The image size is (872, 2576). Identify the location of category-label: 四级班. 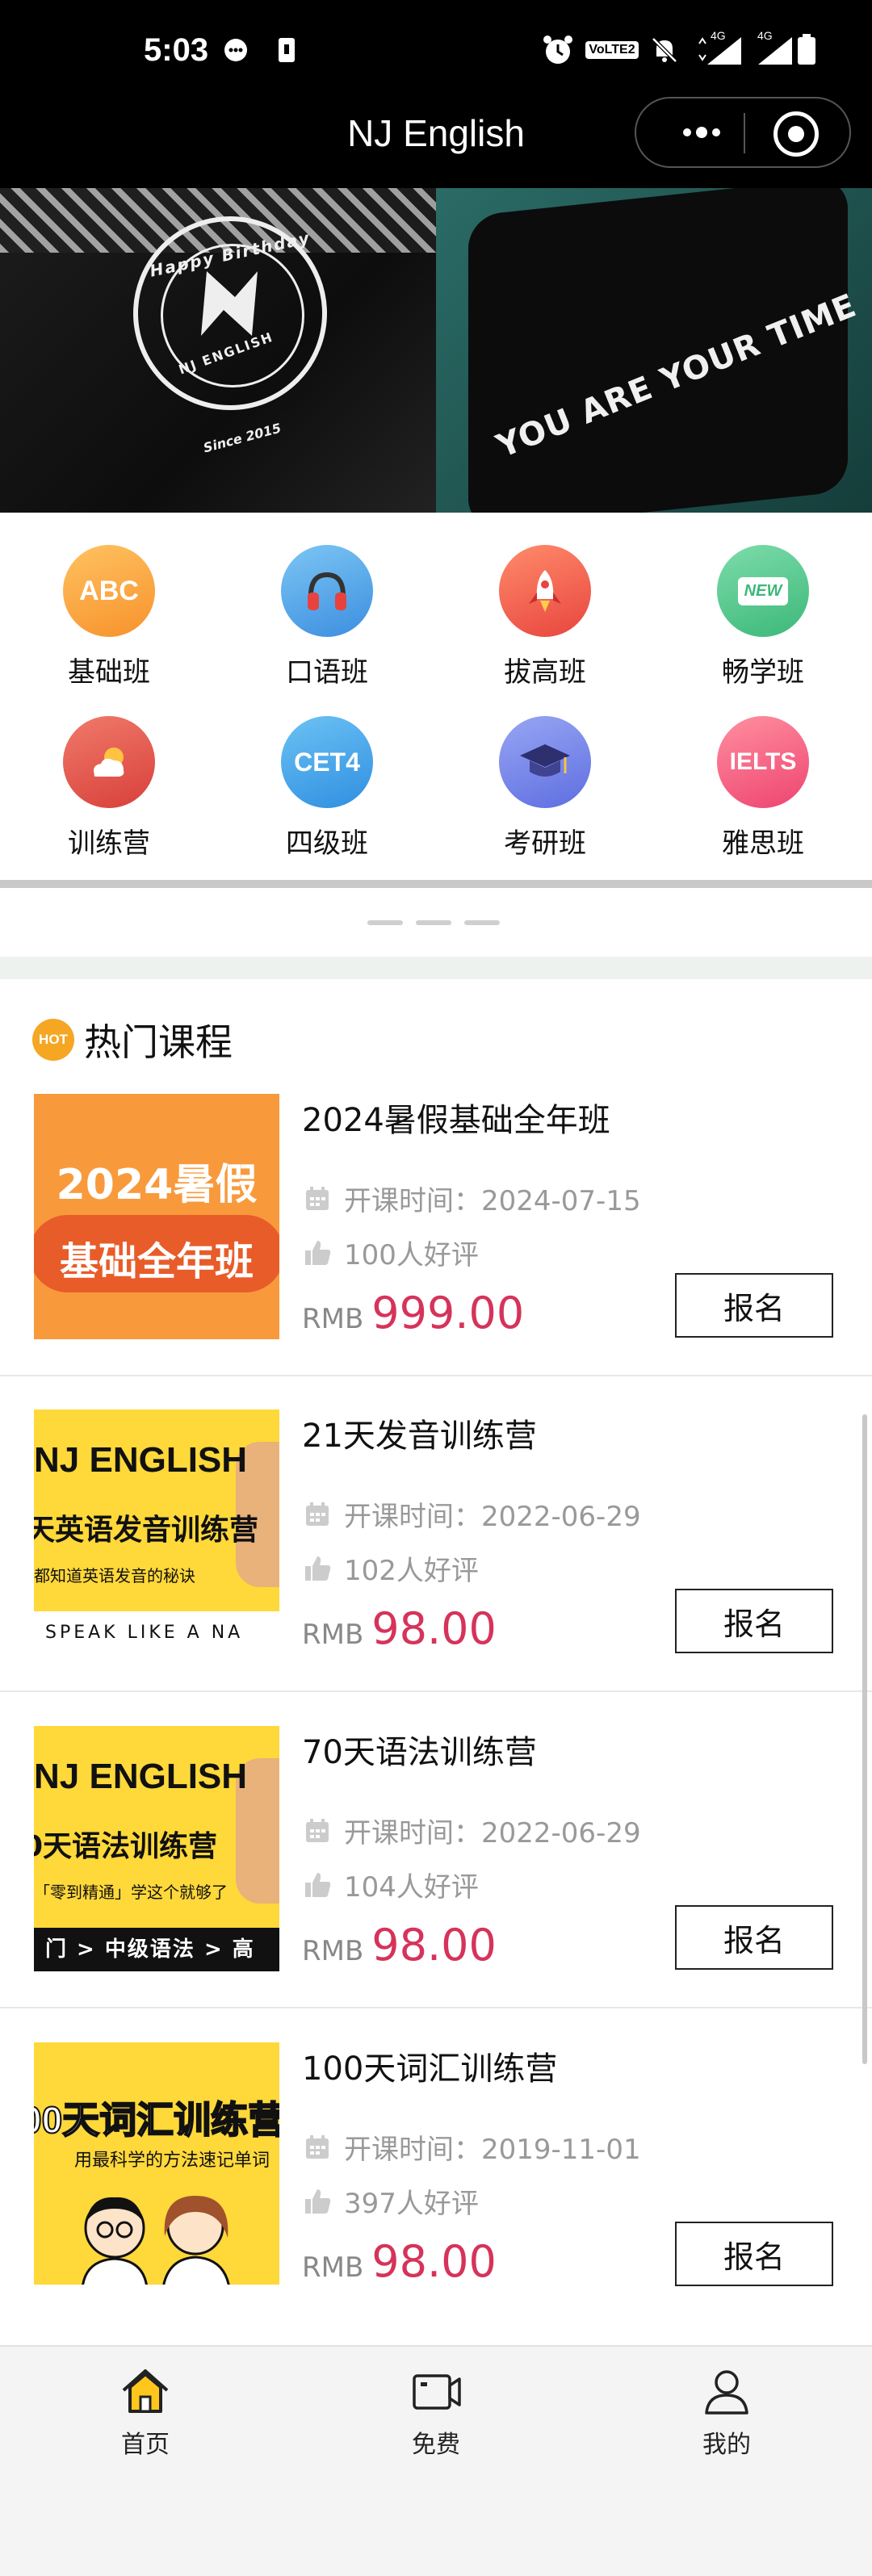
(327, 843).